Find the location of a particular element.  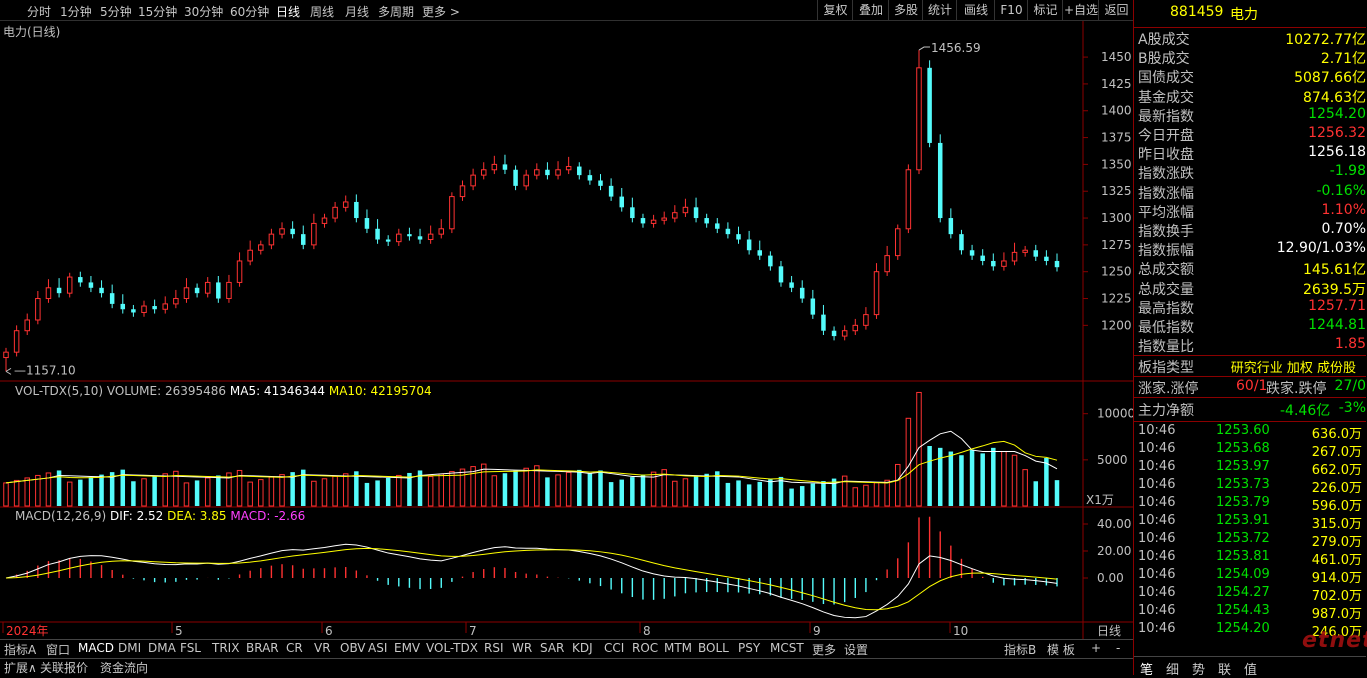

indicator-tab-0: 指标A is located at coordinates (20, 649).